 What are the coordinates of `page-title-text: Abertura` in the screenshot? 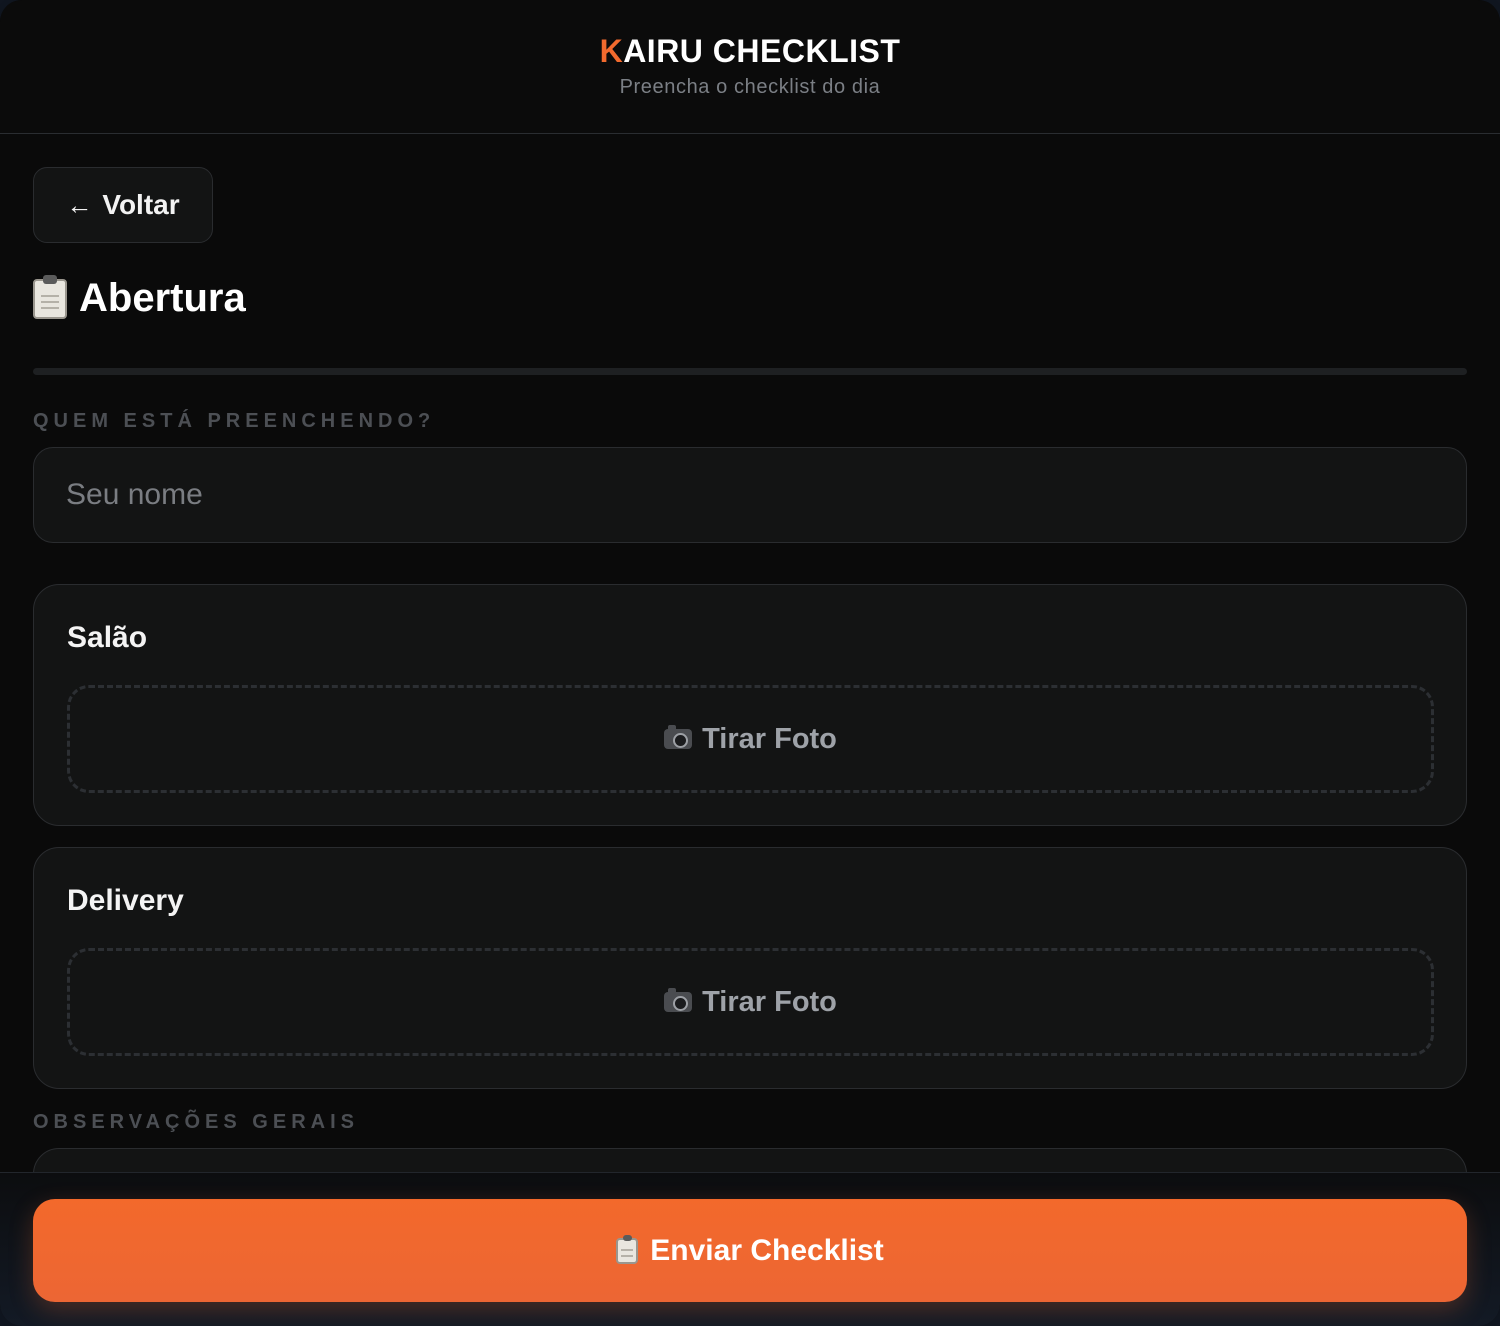 It's located at (162, 298).